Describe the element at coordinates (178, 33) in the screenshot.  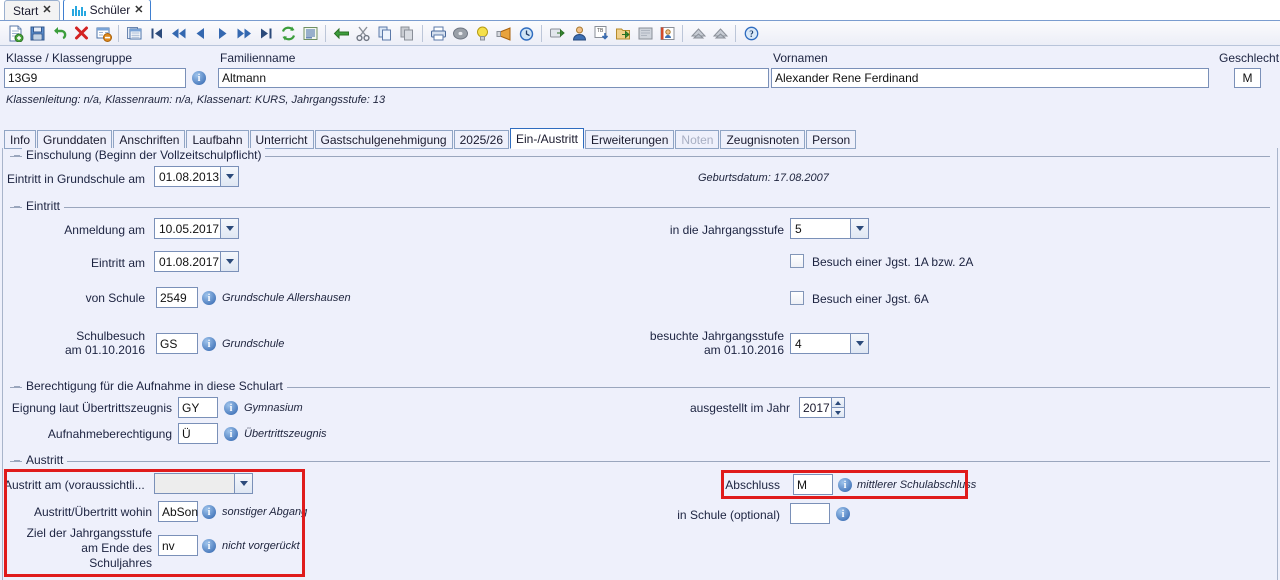
I see `fast-back-icon` at that location.